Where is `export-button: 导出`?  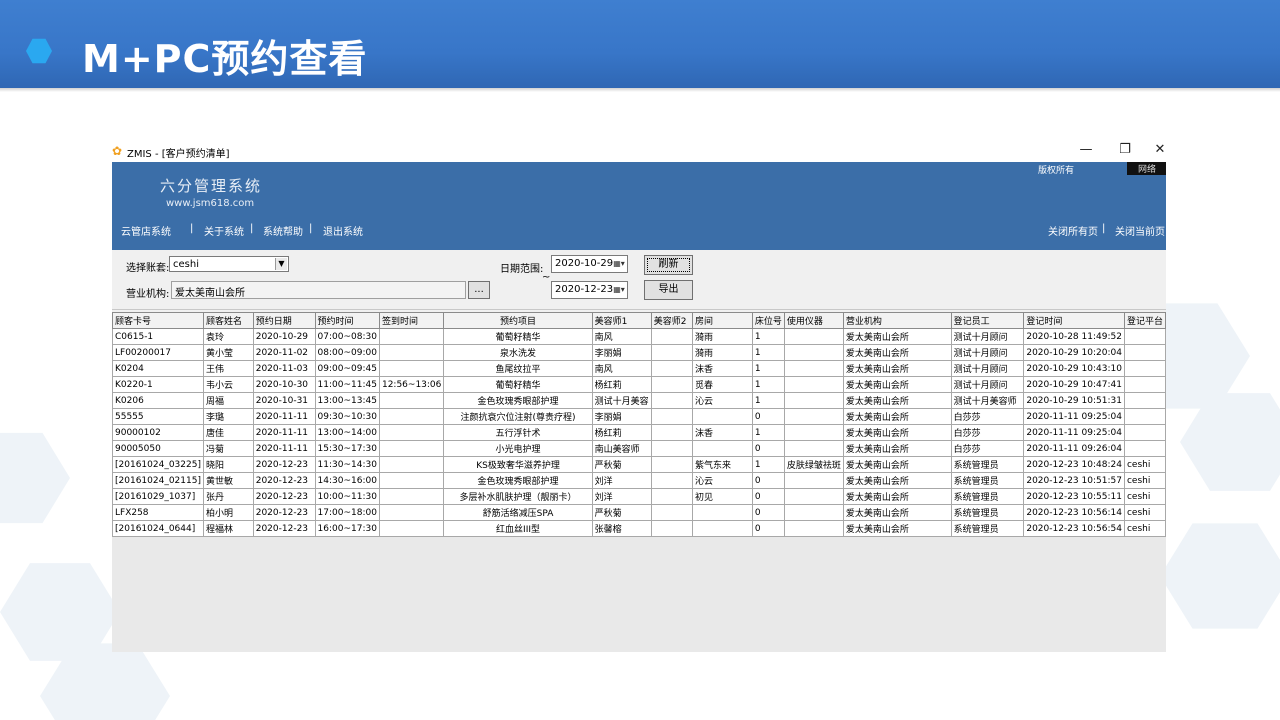
export-button: 导出 is located at coordinates (668, 290).